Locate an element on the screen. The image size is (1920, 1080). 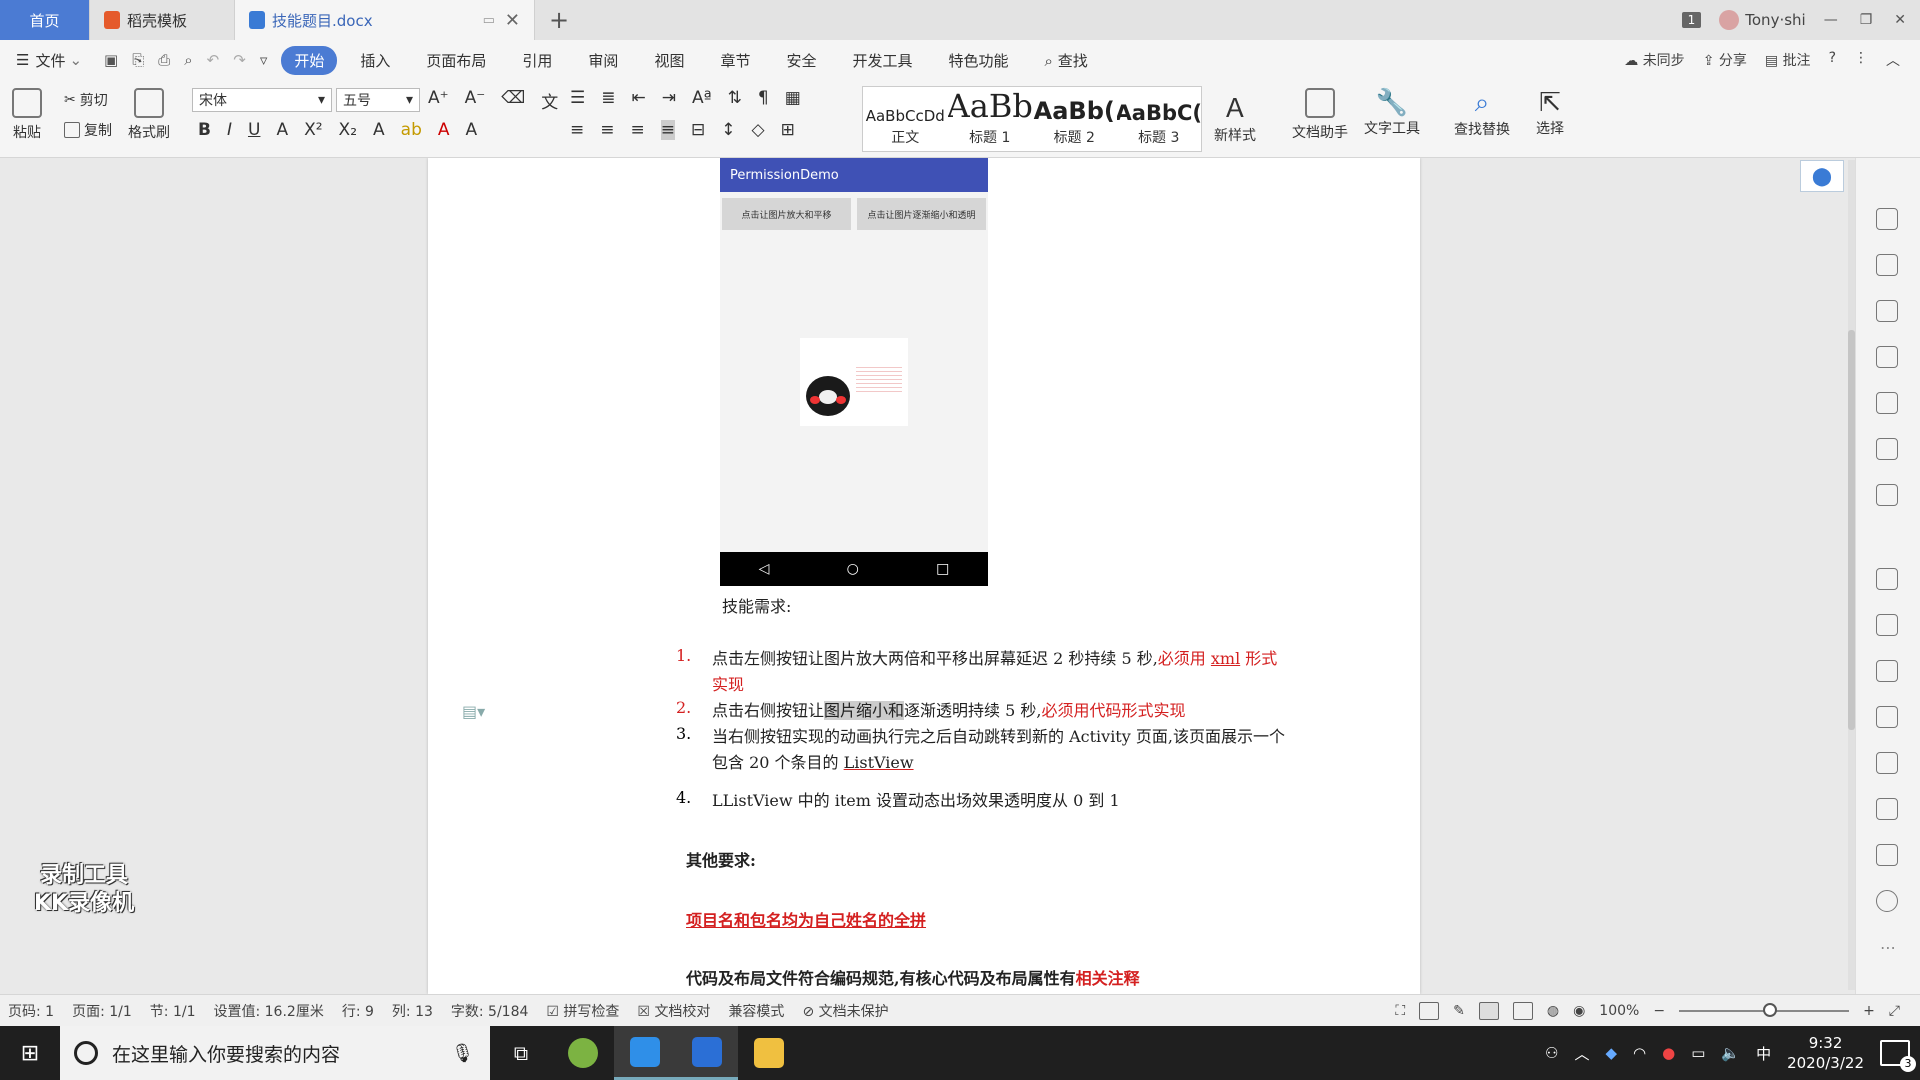
tab-features: 特色功能 is located at coordinates (979, 60).